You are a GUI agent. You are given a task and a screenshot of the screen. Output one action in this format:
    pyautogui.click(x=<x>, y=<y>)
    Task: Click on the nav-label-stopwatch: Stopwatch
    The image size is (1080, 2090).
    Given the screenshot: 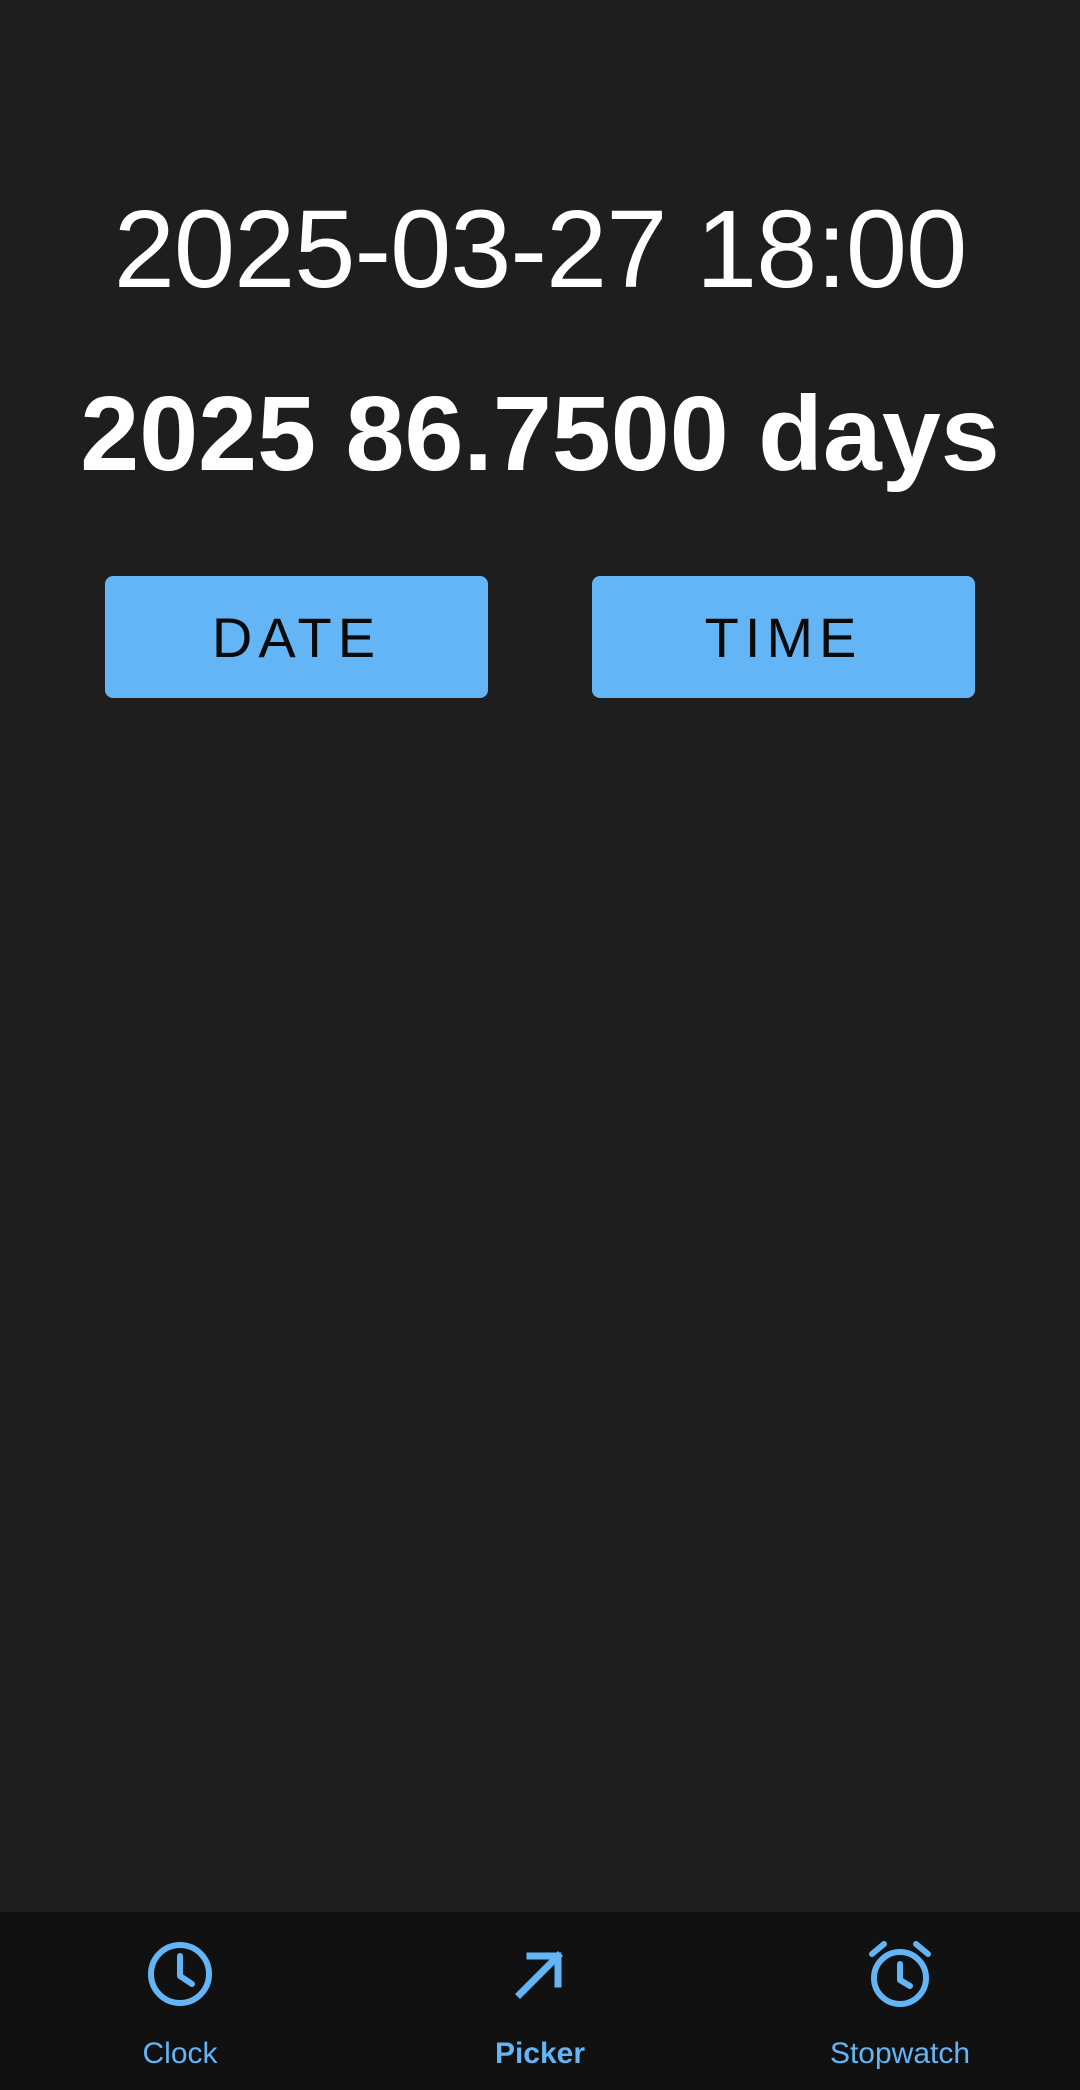 What is the action you would take?
    pyautogui.click(x=900, y=2053)
    